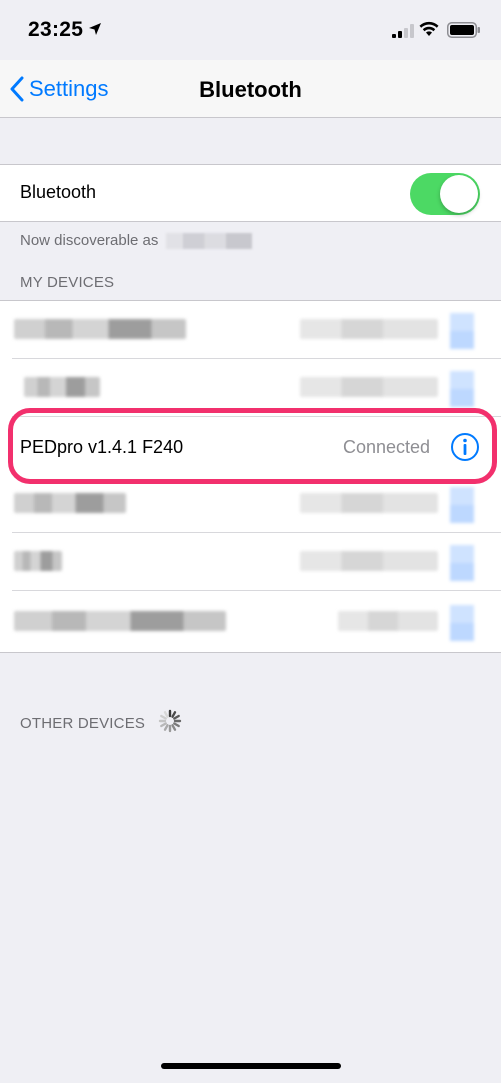 This screenshot has width=501, height=1083. I want to click on other-devices-header: OTHER DEVICES, so click(101, 723).